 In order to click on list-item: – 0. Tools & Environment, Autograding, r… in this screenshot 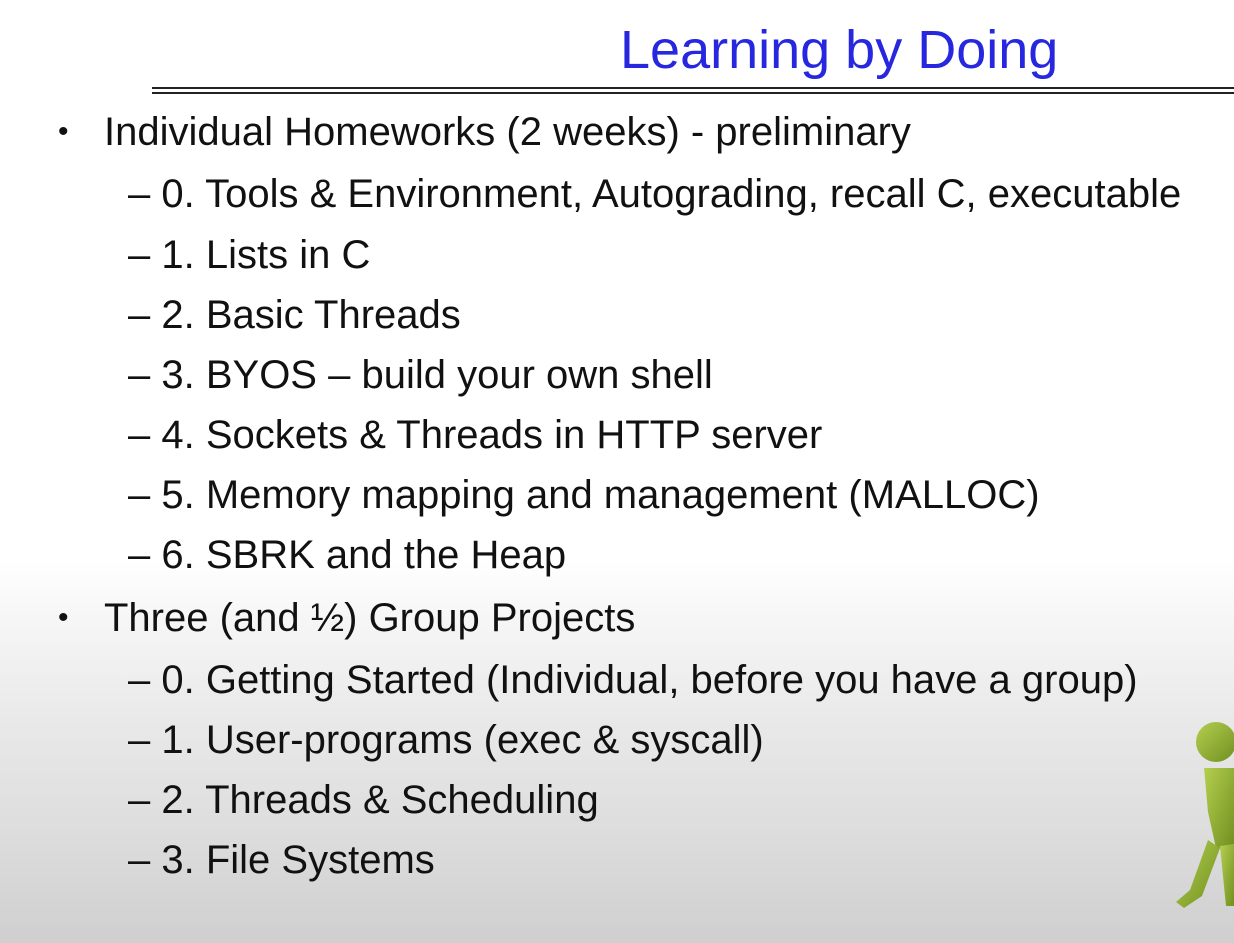, I will do `click(655, 194)`.